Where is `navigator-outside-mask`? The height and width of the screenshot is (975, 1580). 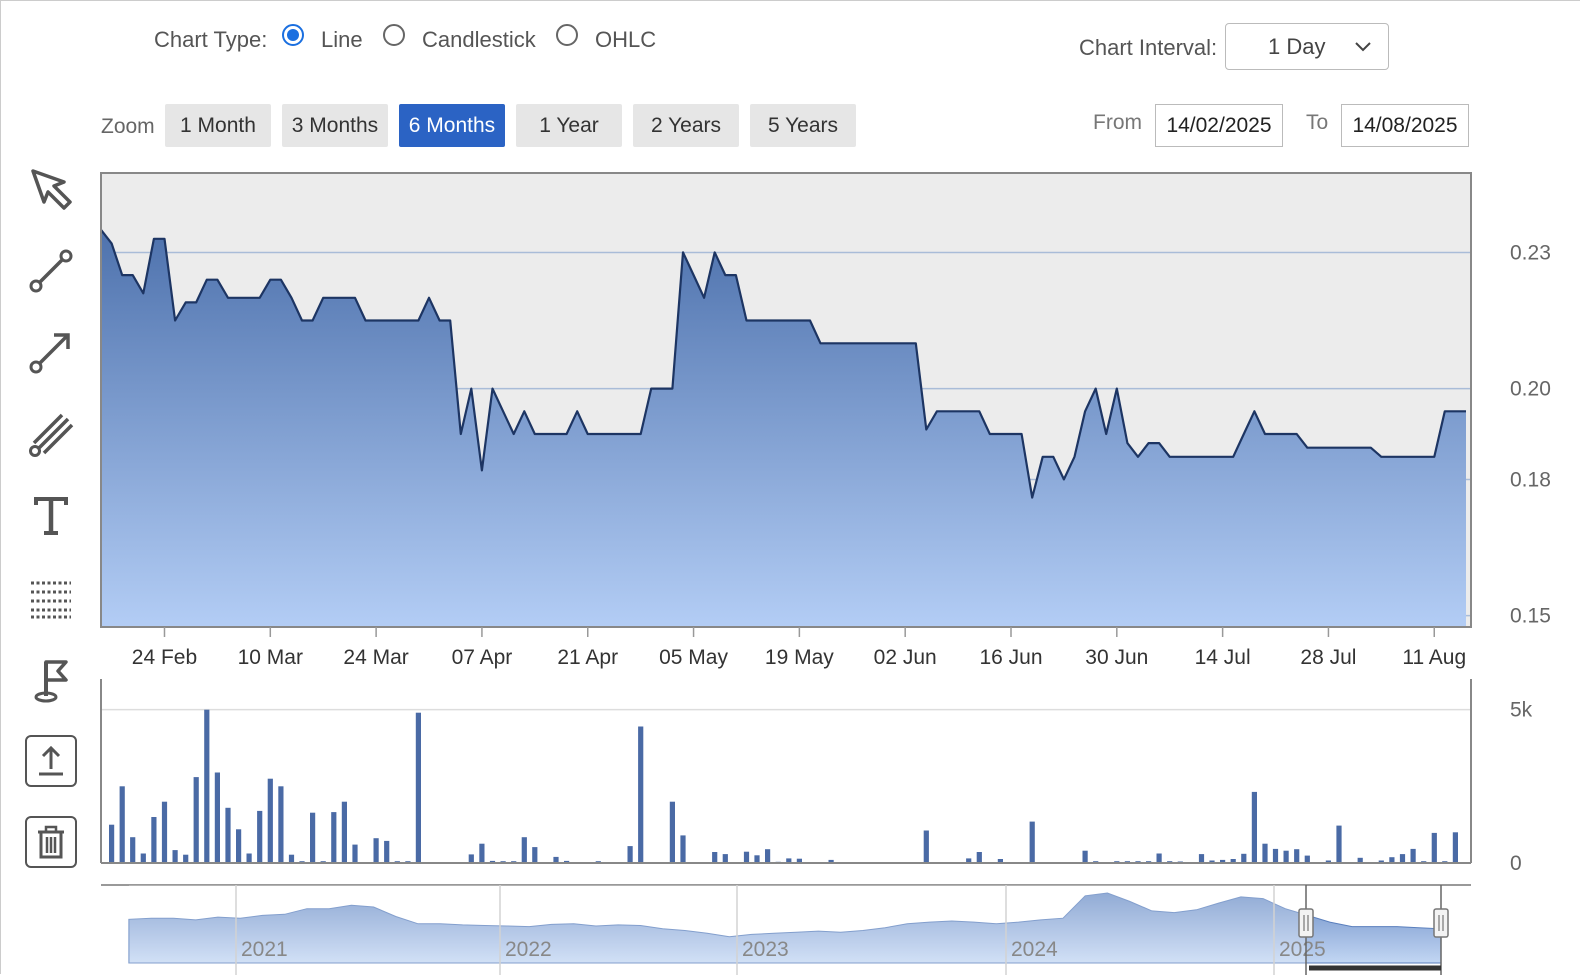
navigator-outside-mask is located at coordinates (717, 930).